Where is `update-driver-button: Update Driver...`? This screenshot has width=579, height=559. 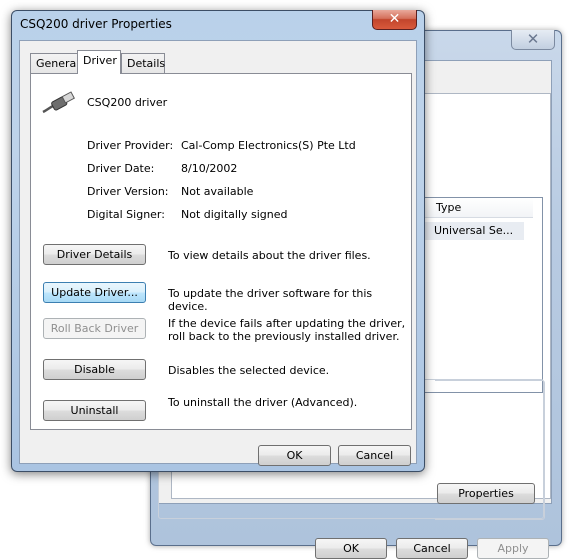
update-driver-button: Update Driver... is located at coordinates (94, 292).